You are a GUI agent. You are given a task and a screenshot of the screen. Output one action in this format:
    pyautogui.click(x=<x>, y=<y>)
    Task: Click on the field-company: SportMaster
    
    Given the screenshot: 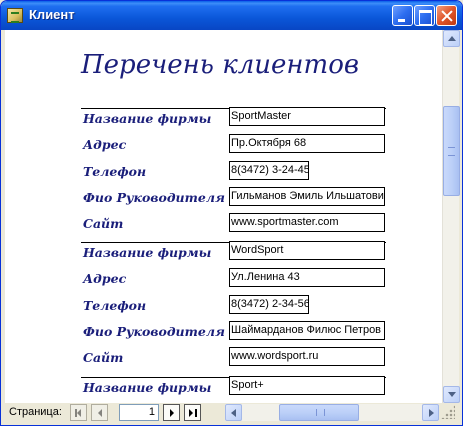 What is the action you would take?
    pyautogui.click(x=307, y=116)
    